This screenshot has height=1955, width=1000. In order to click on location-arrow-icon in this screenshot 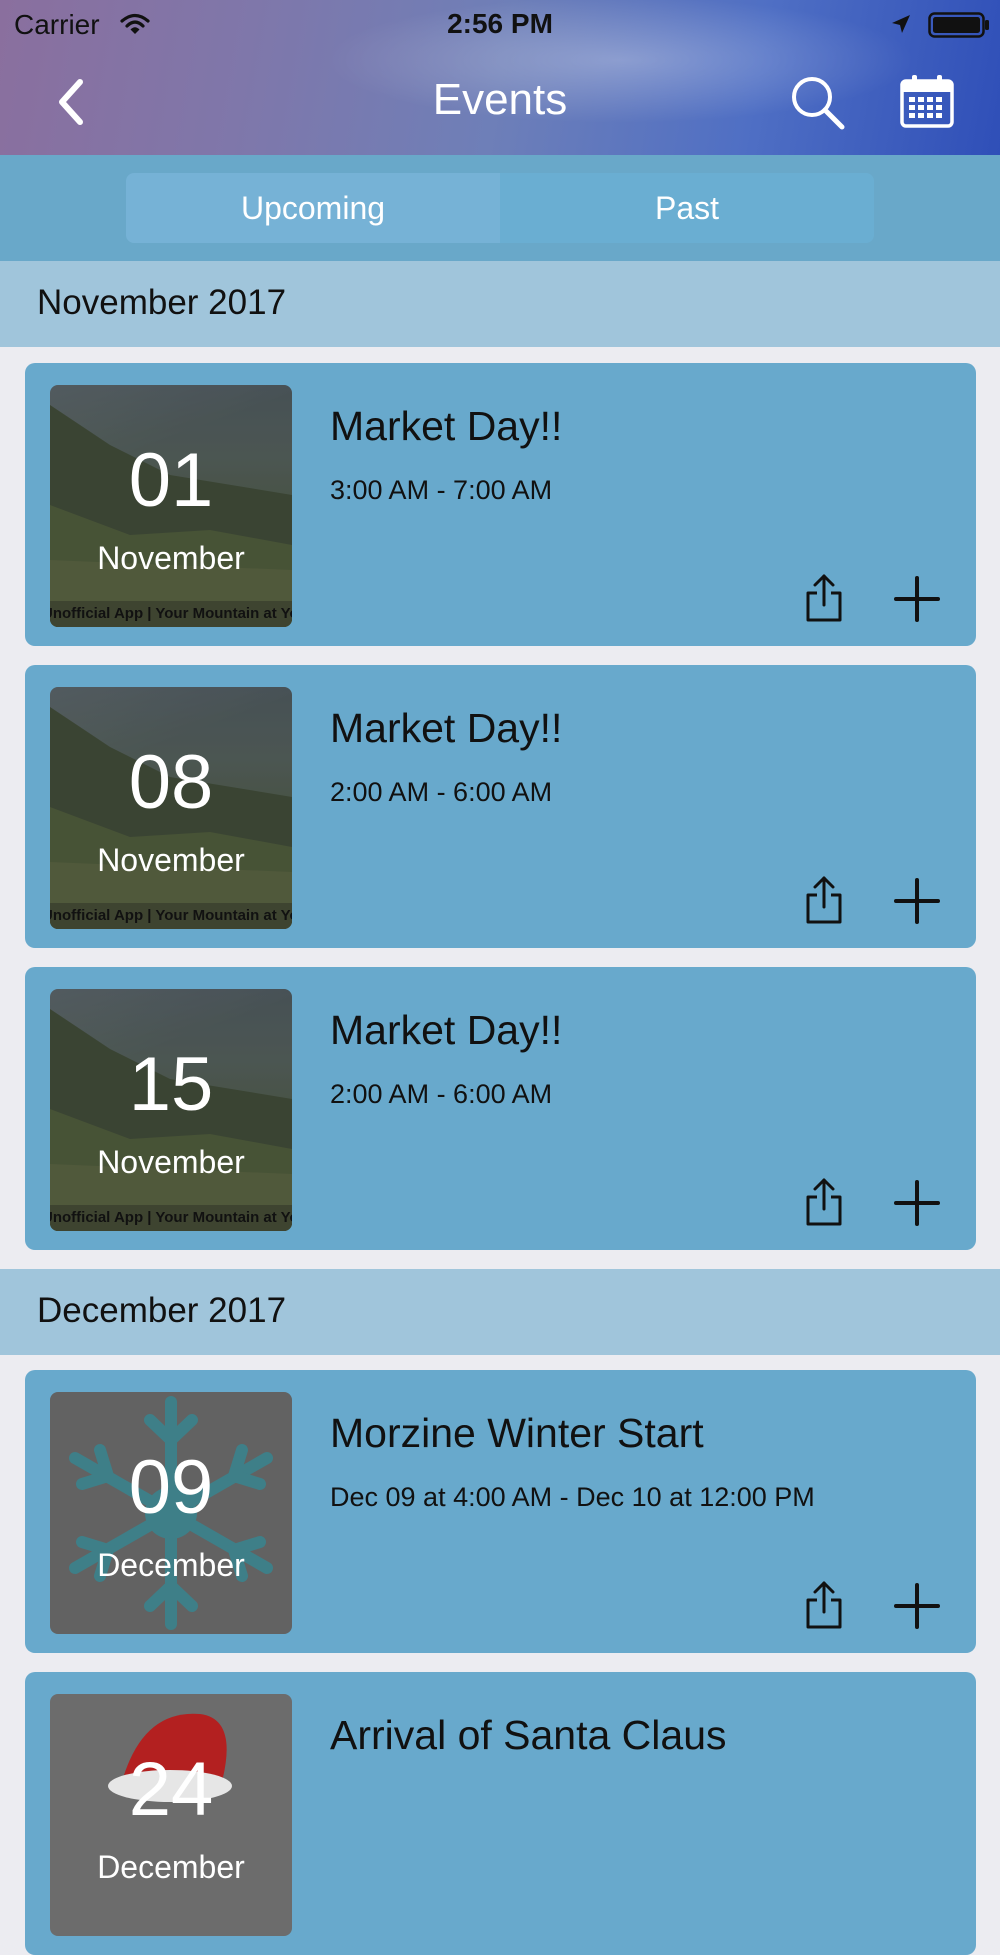, I will do `click(901, 24)`.